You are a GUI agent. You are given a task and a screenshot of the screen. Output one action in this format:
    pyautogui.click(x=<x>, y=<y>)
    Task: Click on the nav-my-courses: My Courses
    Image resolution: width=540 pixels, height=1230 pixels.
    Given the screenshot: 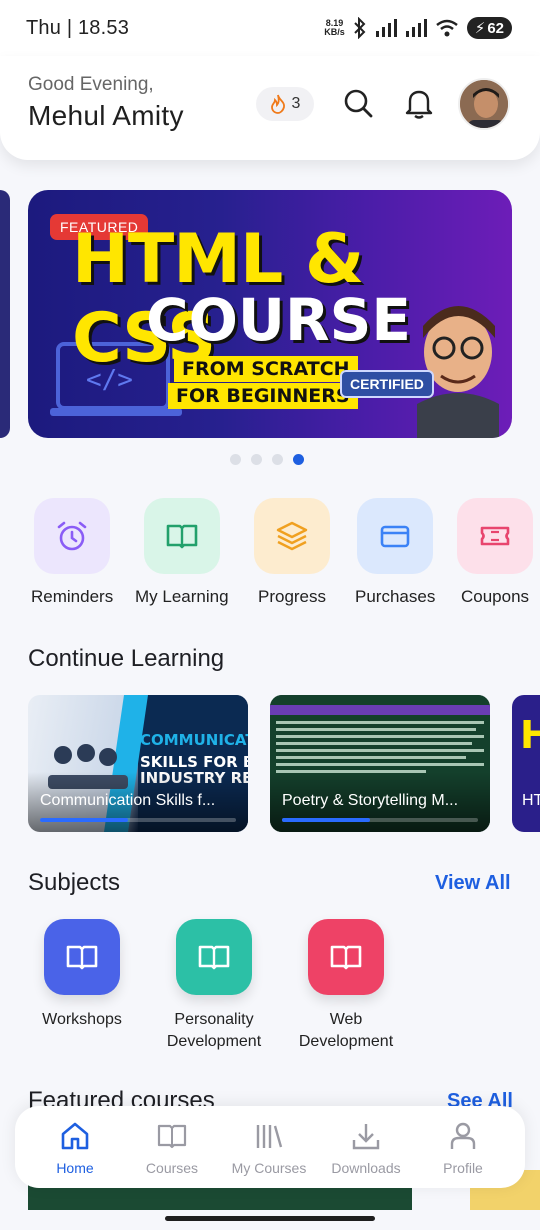 What is the action you would take?
    pyautogui.click(x=269, y=1148)
    